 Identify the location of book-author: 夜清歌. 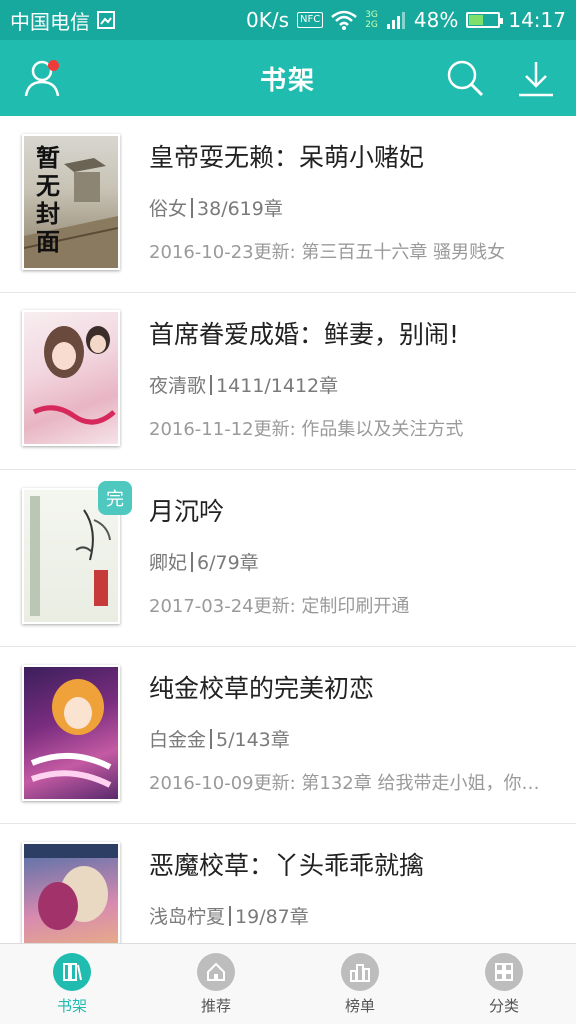
(178, 386).